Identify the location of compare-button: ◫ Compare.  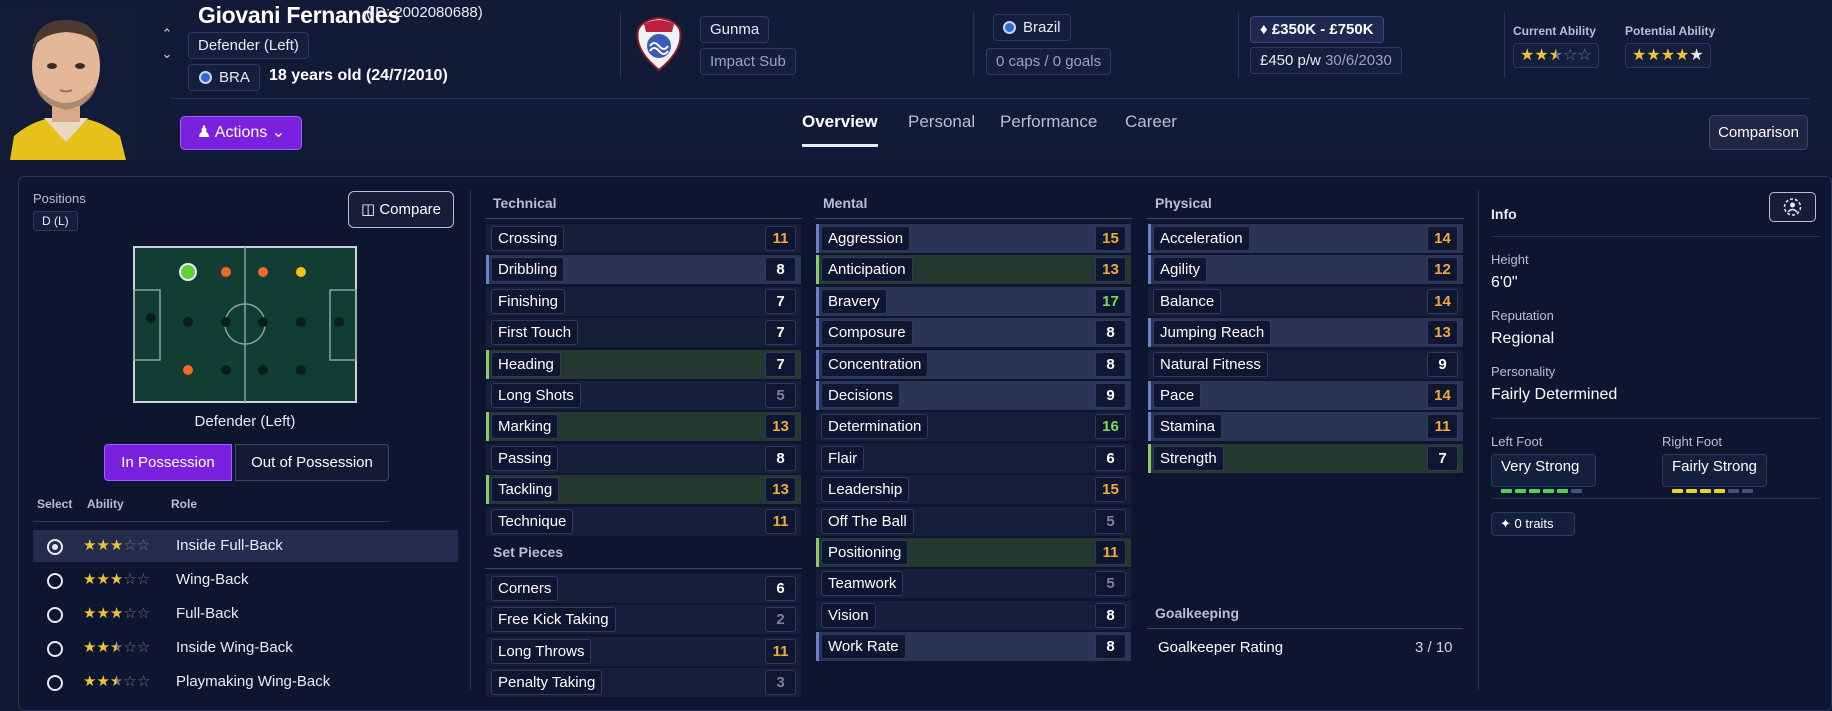
(401, 209).